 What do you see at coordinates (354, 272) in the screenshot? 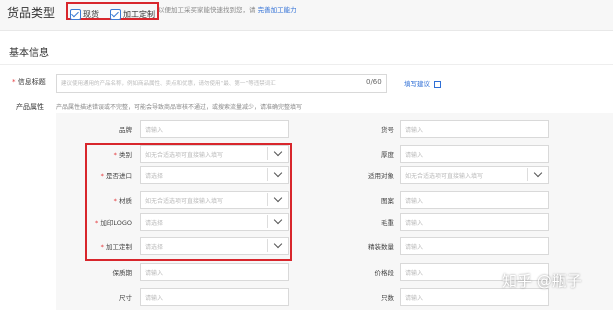
I see `field-label: 价格段` at bounding box center [354, 272].